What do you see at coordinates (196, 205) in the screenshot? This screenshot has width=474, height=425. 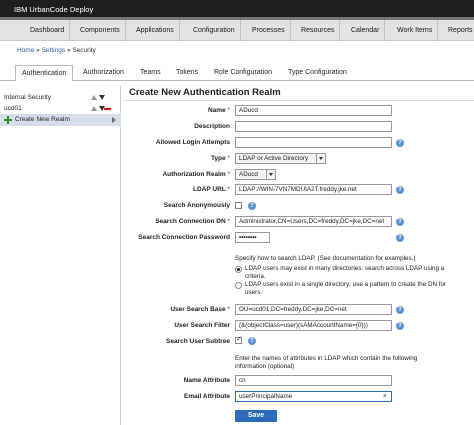 I see `search-anon-label: Search Anonymously` at bounding box center [196, 205].